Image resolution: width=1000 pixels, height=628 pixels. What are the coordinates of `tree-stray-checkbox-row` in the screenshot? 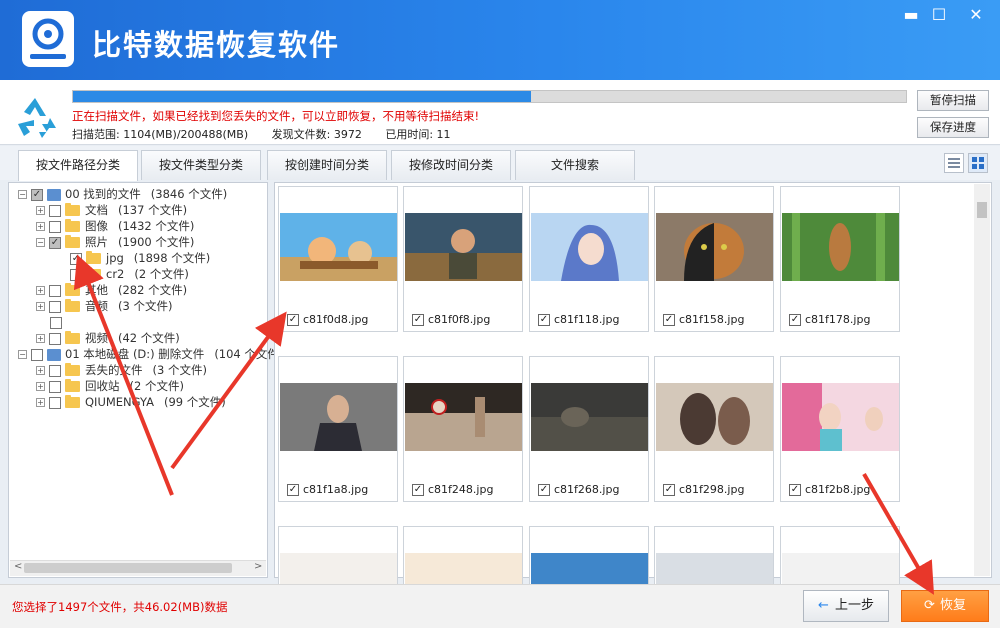 It's located at (58, 322).